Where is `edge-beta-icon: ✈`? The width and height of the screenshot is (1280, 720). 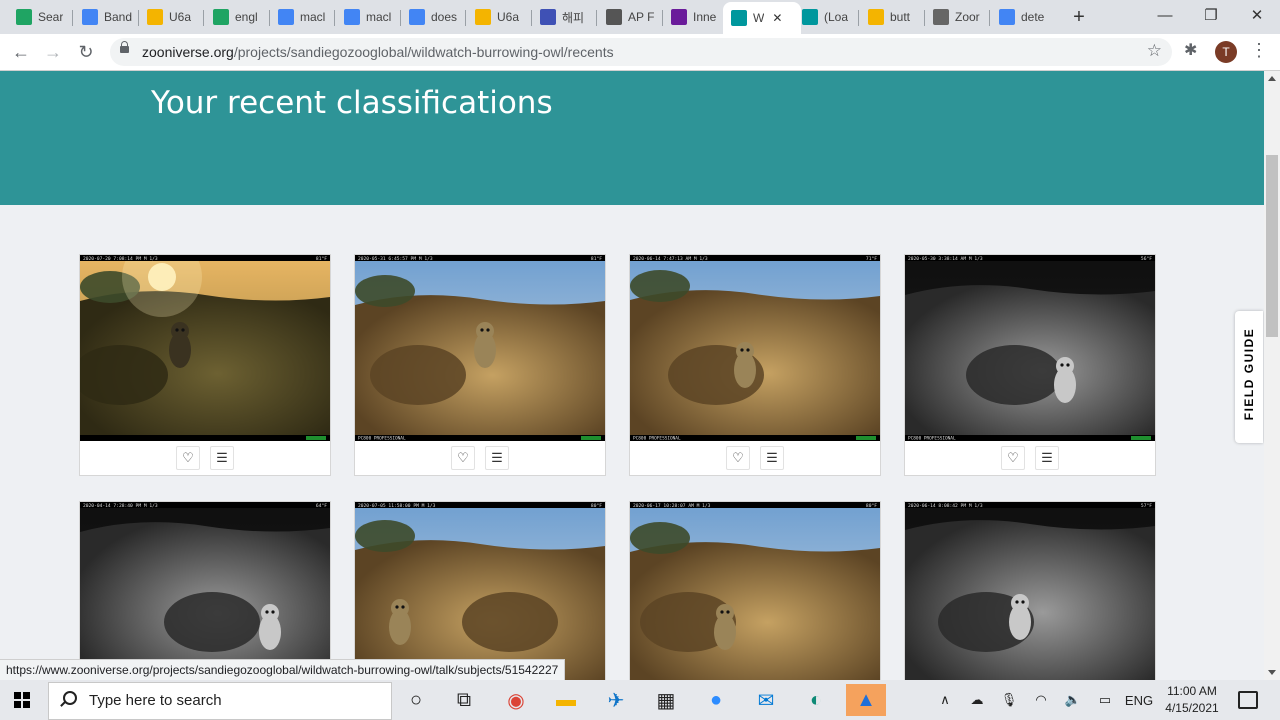 edge-beta-icon: ✈ is located at coordinates (616, 700).